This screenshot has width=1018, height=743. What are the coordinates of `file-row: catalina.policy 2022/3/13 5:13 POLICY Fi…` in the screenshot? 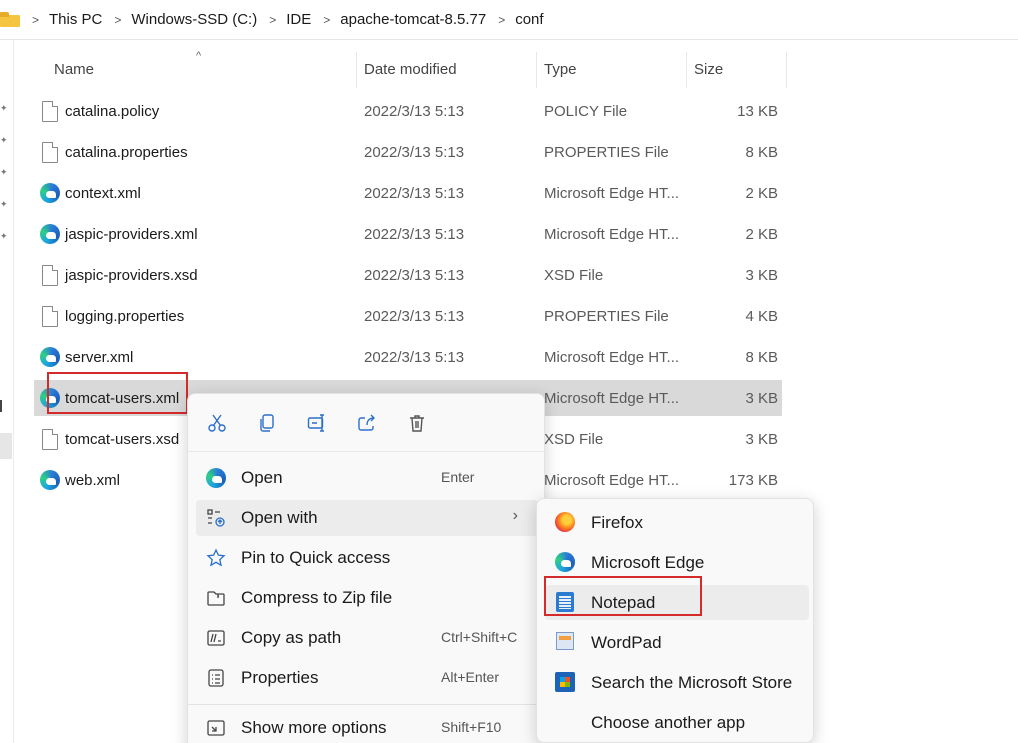 It's located at (408, 111).